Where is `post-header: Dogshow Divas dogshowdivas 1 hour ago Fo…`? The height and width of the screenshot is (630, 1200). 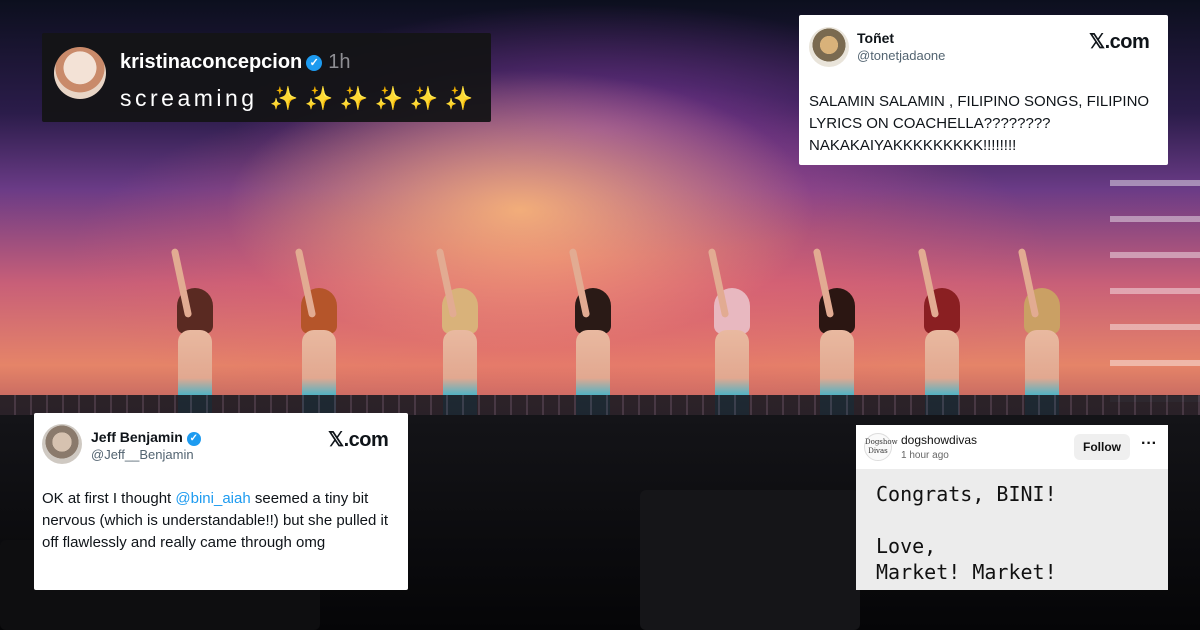 post-header: Dogshow Divas dogshowdivas 1 hour ago Fo… is located at coordinates (1012, 447).